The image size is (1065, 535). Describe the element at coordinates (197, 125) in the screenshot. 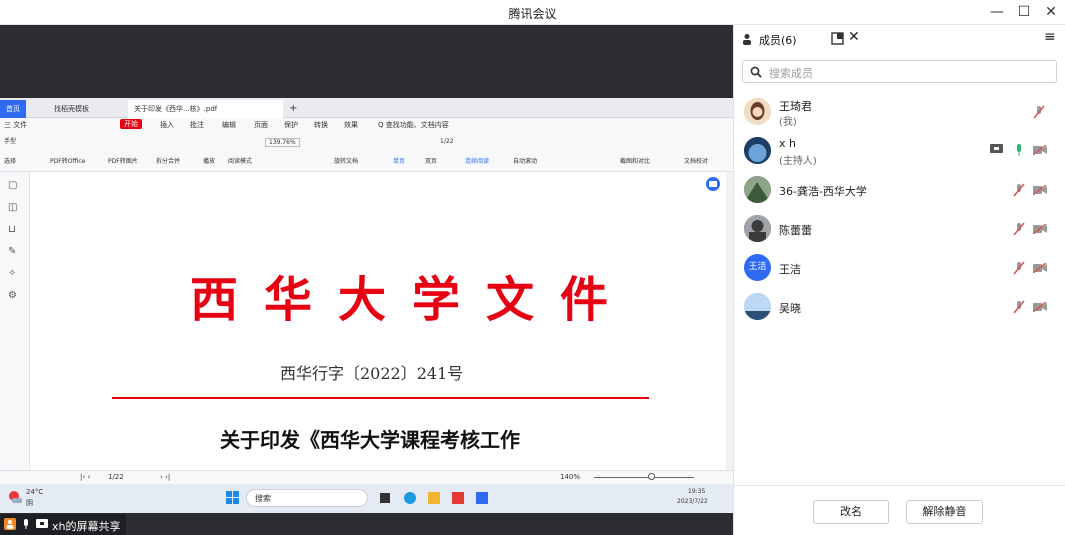

I see `menu-comment: 批注` at that location.